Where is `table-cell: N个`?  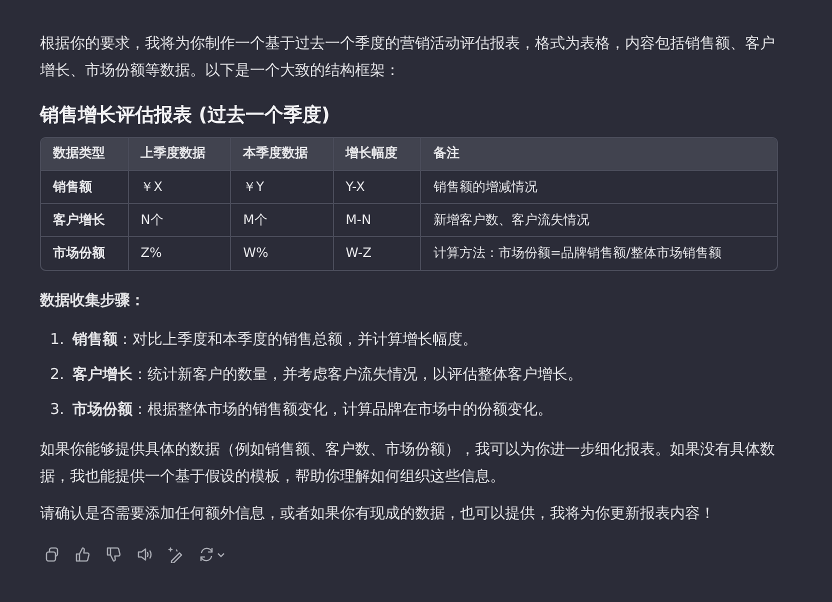
table-cell: N个 is located at coordinates (179, 220).